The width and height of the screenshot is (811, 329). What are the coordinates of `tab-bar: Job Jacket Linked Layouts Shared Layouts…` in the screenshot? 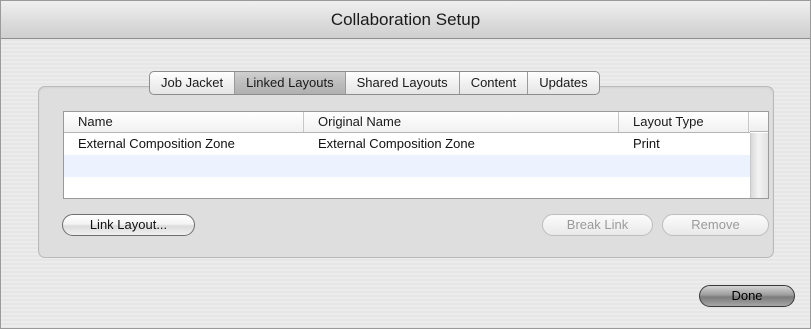 It's located at (374, 83).